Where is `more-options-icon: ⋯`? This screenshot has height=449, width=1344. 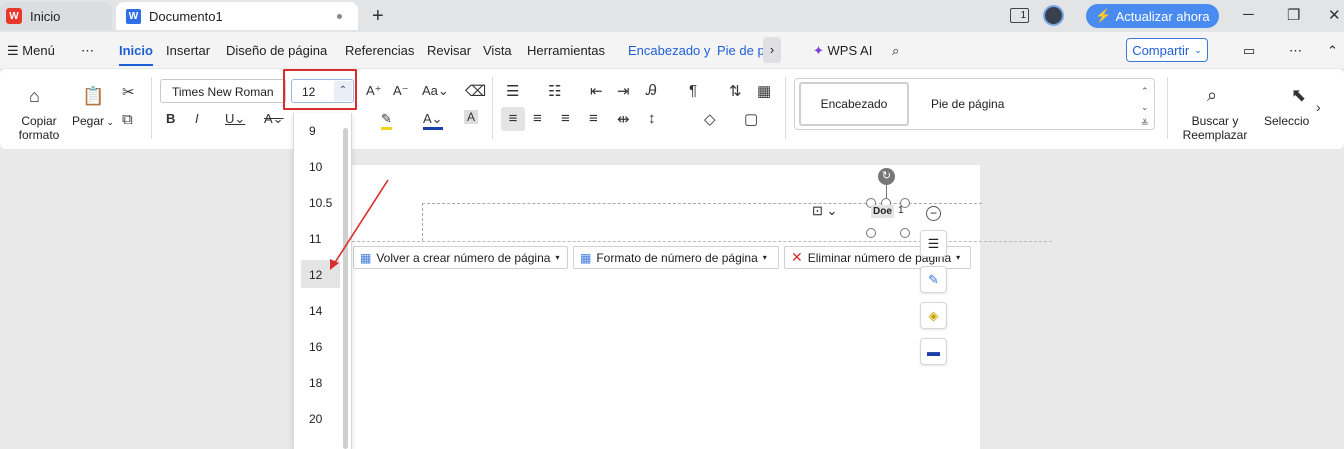 more-options-icon: ⋯ is located at coordinates (87, 51).